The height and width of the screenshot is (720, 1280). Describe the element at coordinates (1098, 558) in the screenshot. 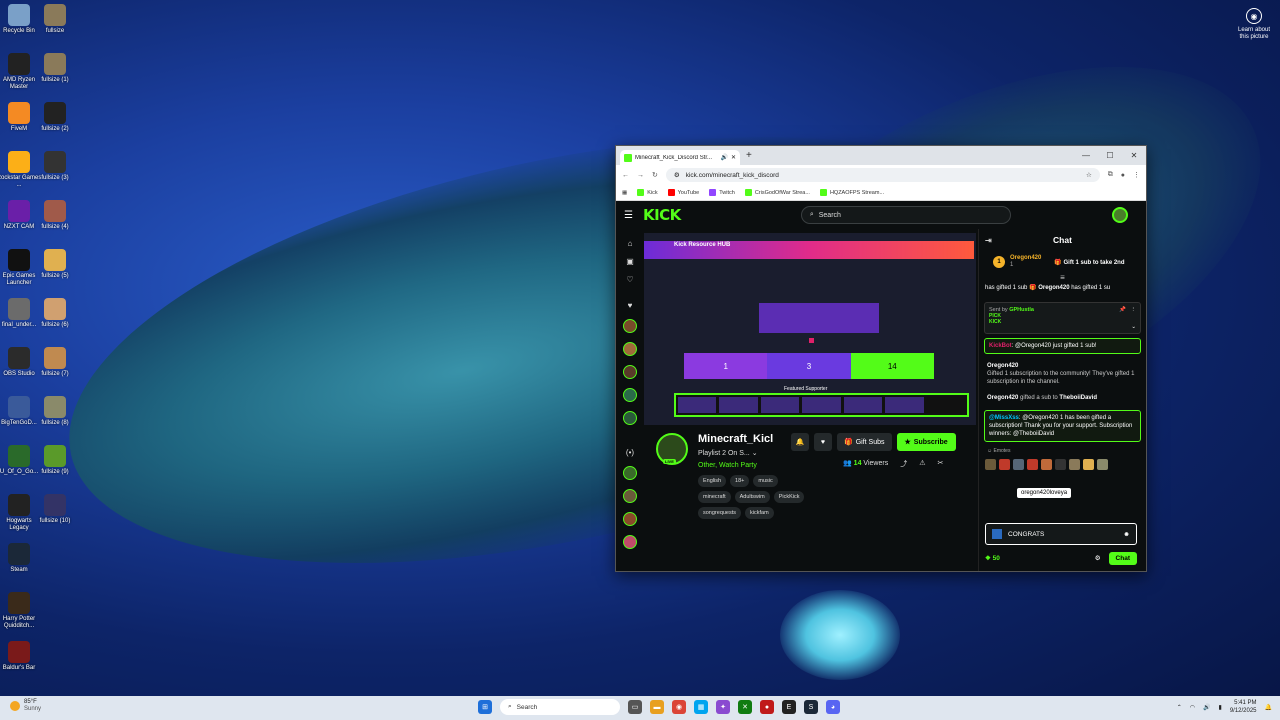

I see `chat-settings-icon: ⚙` at that location.